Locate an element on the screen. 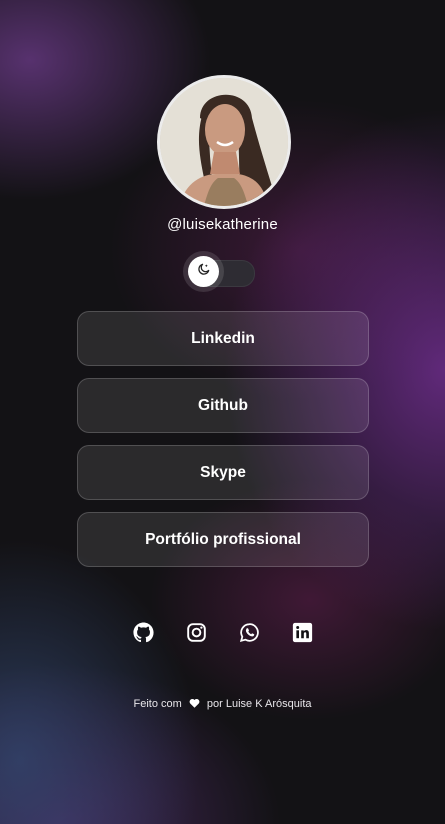 The width and height of the screenshot is (445, 824). avatar is located at coordinates (224, 142).